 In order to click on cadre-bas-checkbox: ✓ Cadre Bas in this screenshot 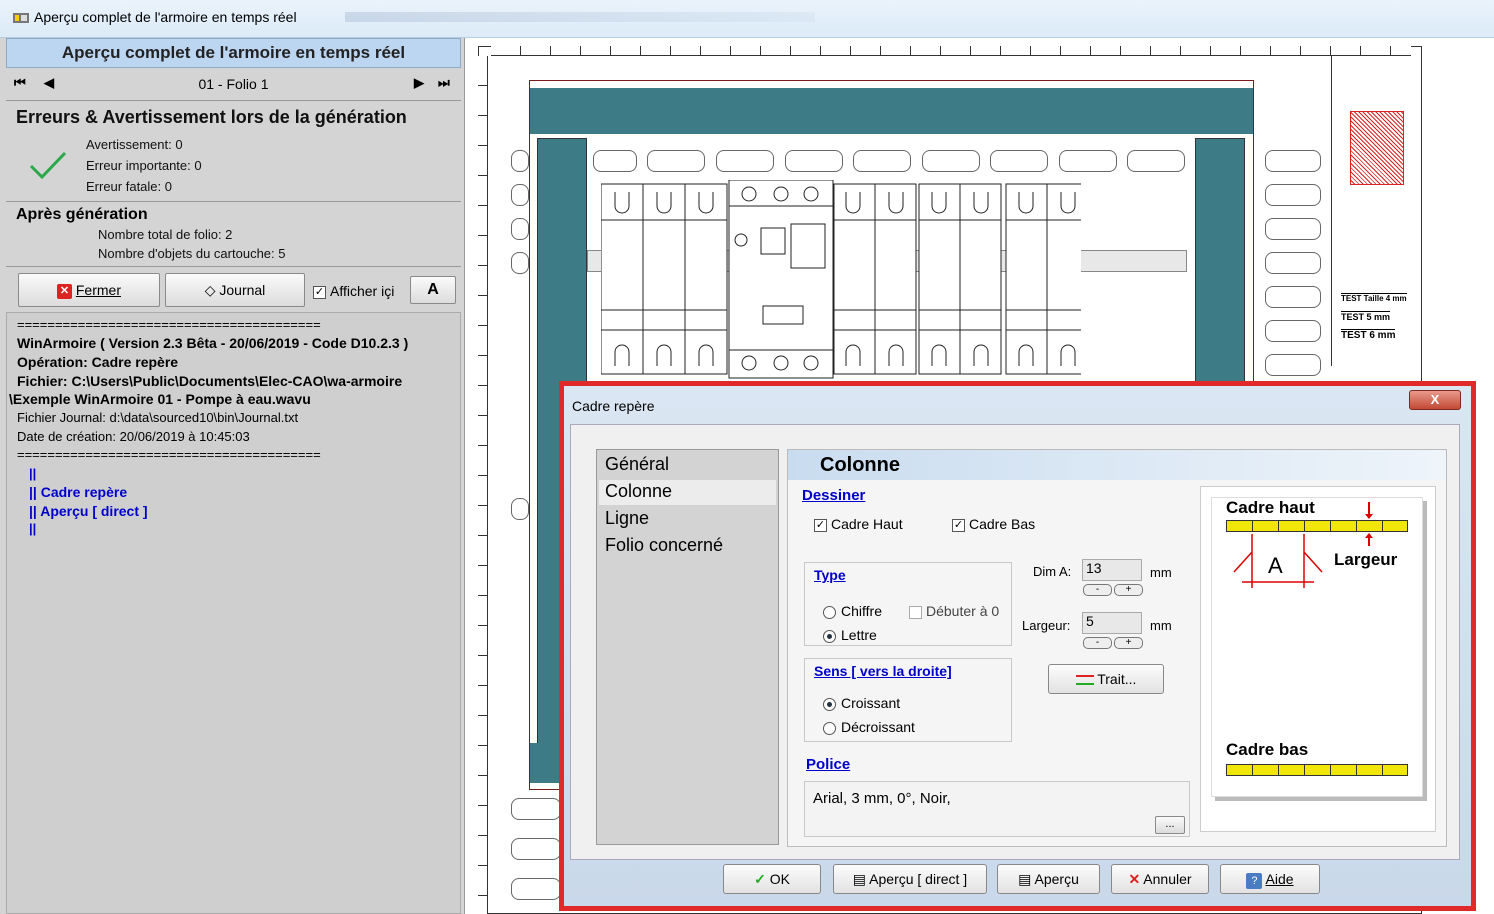, I will do `click(993, 524)`.